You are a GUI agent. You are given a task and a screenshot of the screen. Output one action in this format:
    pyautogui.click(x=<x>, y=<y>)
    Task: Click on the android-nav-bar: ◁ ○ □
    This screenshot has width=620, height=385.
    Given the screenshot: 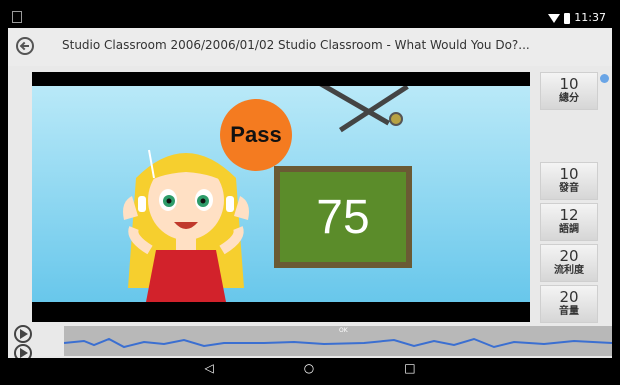 What is the action you would take?
    pyautogui.click(x=310, y=367)
    